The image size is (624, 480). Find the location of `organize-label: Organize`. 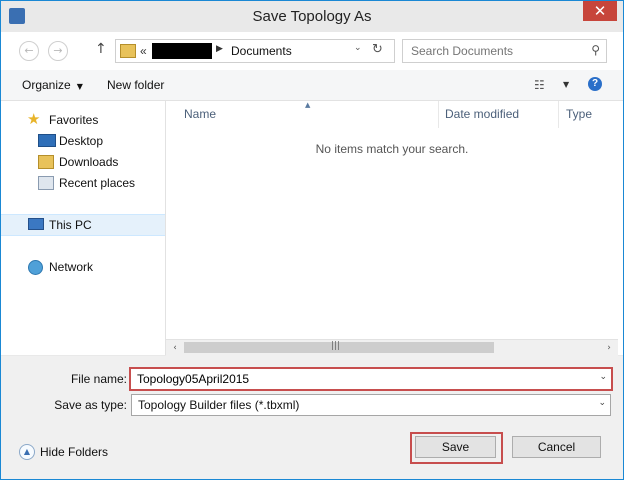

organize-label: Organize is located at coordinates (46, 85).